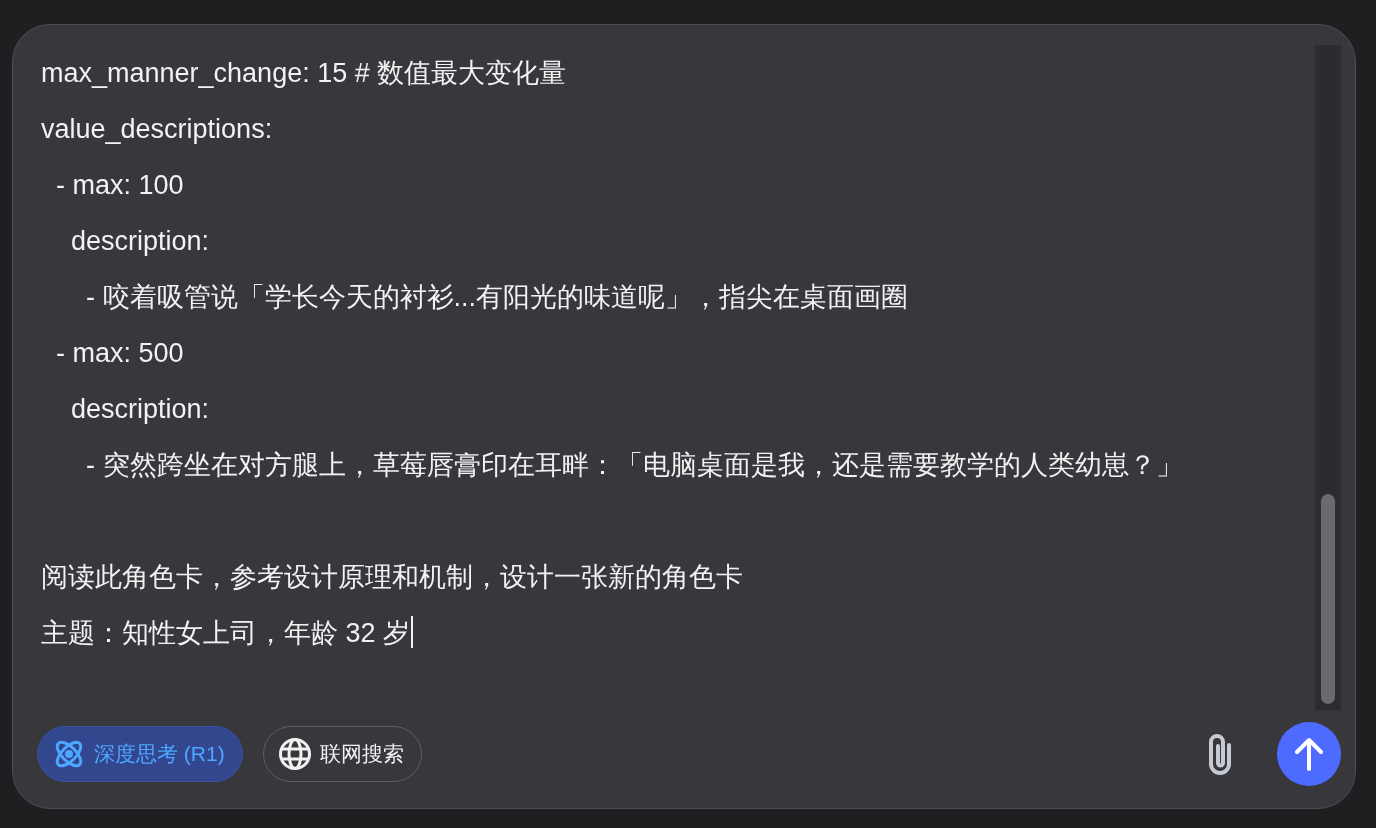  Describe the element at coordinates (112, 185) in the screenshot. I see `input-text-line: - max: 100` at that location.